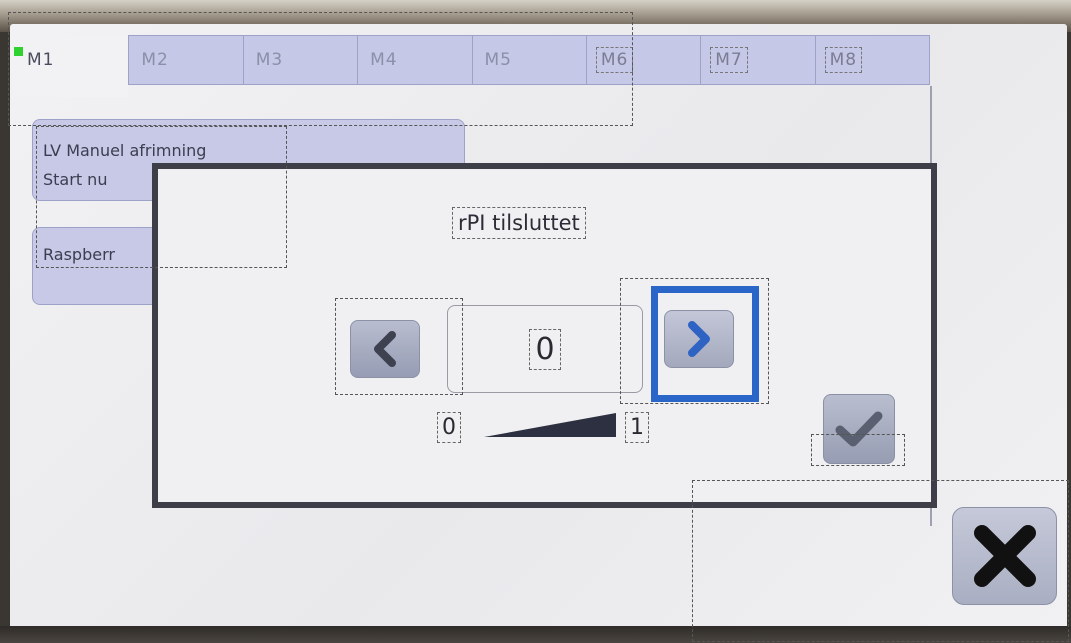  I want to click on range-ramp-icon, so click(550, 425).